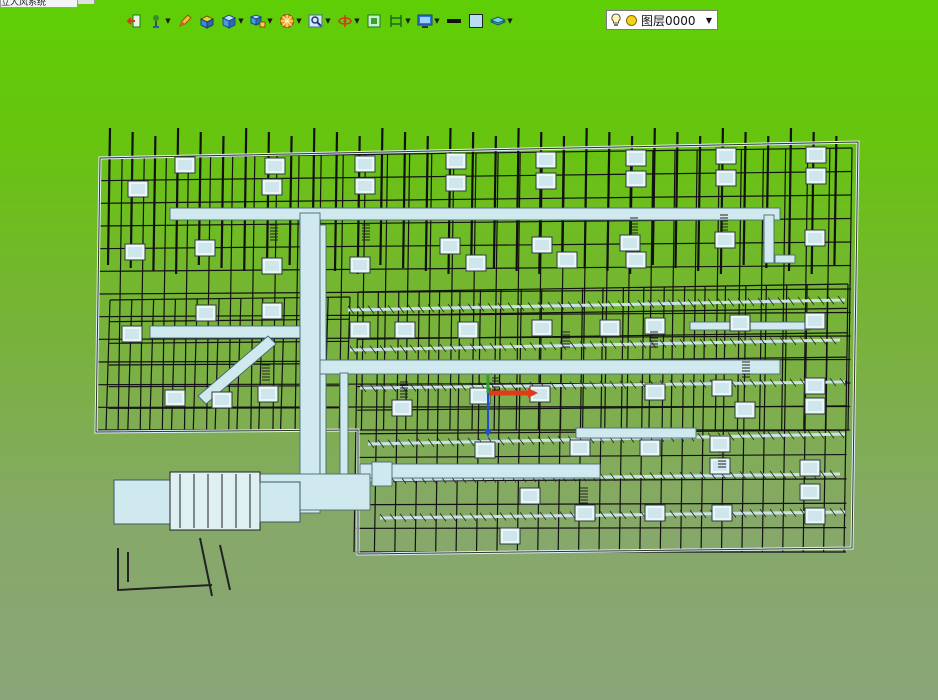  What do you see at coordinates (290, 21) in the screenshot?
I see `wheel-button: ▼` at bounding box center [290, 21].